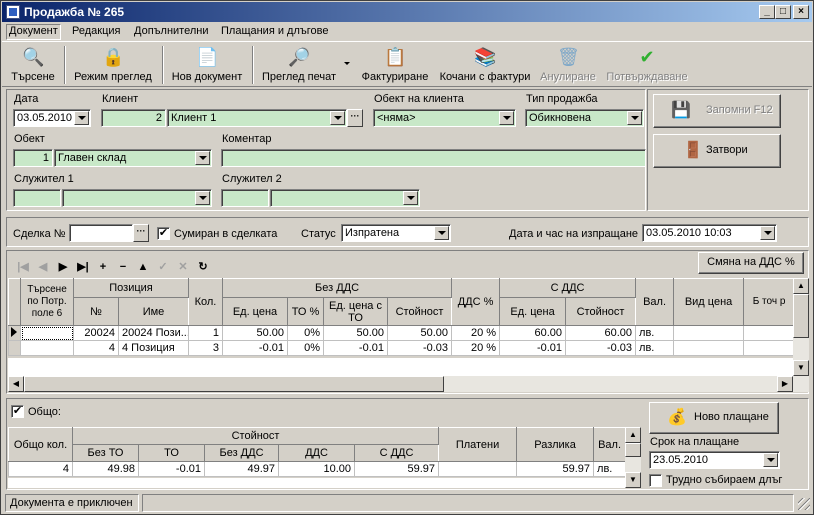  I want to click on total-no-vat-cell: 49.97, so click(241, 469).